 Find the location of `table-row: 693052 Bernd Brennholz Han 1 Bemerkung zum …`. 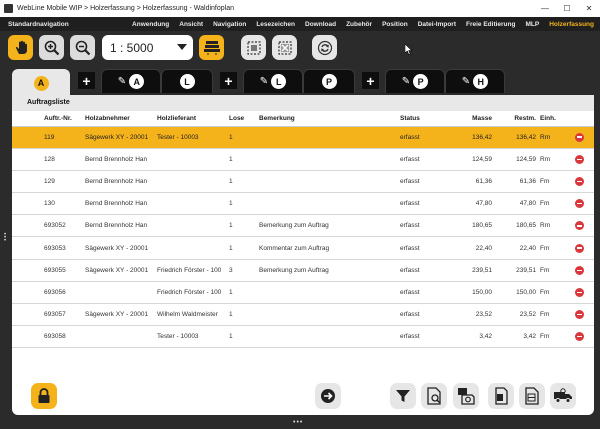

table-row: 693052 Bernd Brennholz Han 1 Bemerkung zum … is located at coordinates (303, 226).